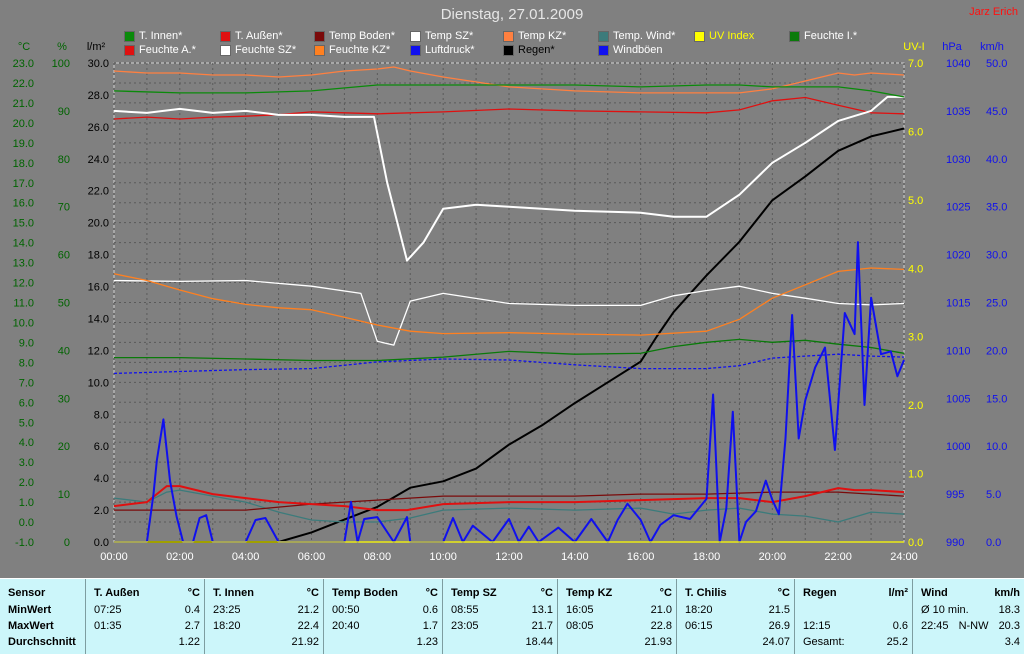 Image resolution: width=1024 pixels, height=654 pixels. What do you see at coordinates (898, 593) in the screenshot?
I see `stats-col-unit: l/m²` at bounding box center [898, 593].